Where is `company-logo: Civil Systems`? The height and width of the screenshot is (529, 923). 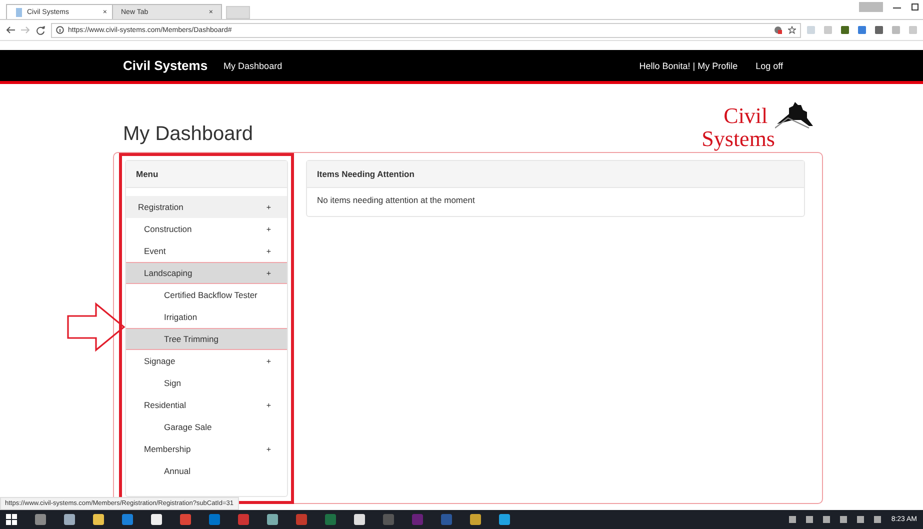 company-logo: Civil Systems is located at coordinates (738, 126).